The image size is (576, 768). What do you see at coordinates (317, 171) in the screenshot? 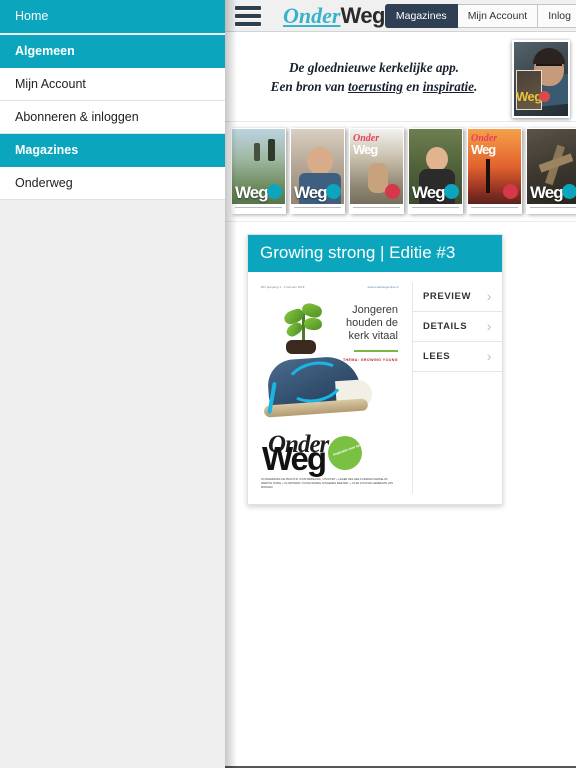
I see `magazine-cover-2: Weg` at bounding box center [317, 171].